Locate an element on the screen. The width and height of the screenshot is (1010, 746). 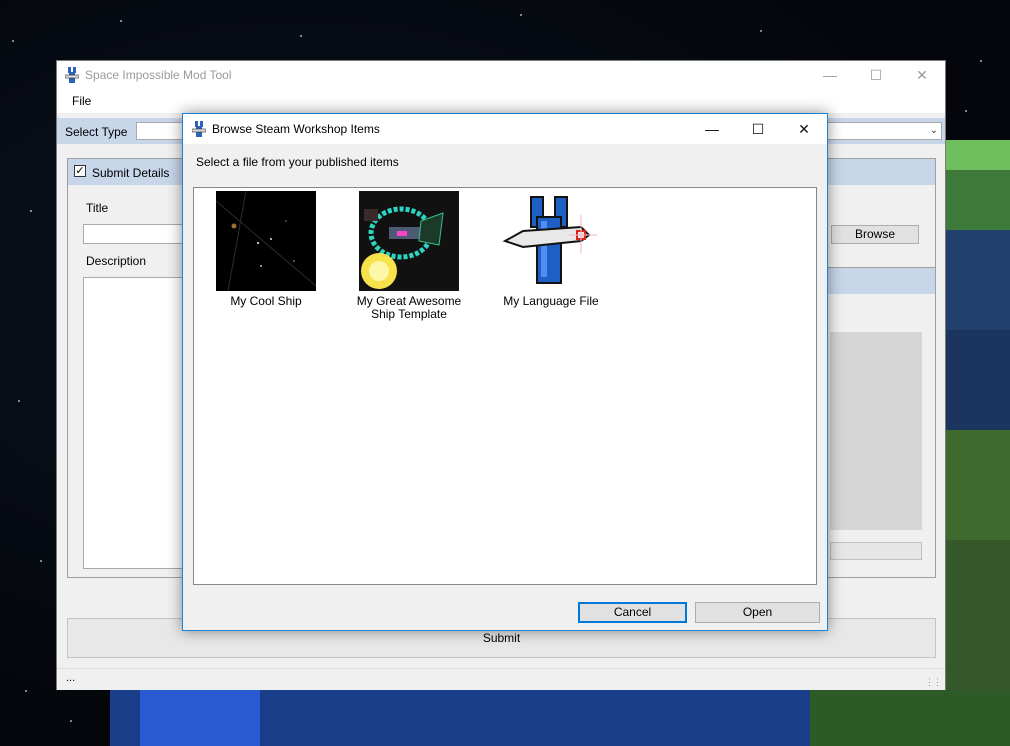
submit-details-label: Submit Details is located at coordinates (130, 173).